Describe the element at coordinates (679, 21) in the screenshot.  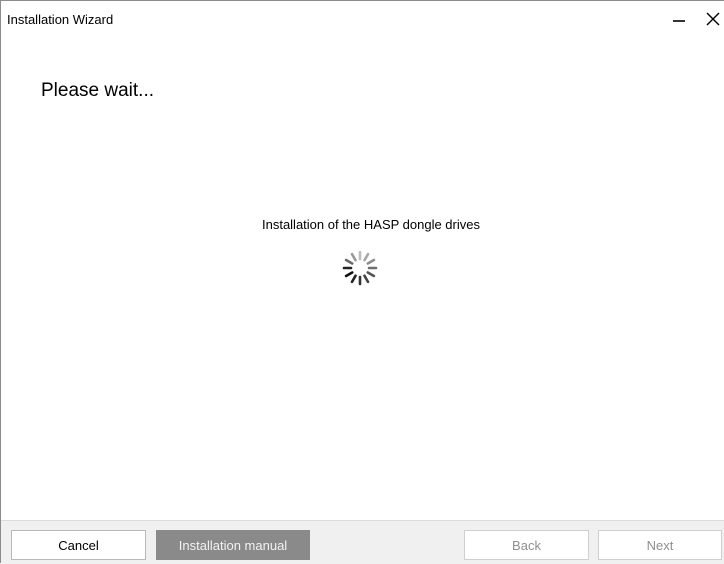
I see `minimize-icon` at that location.